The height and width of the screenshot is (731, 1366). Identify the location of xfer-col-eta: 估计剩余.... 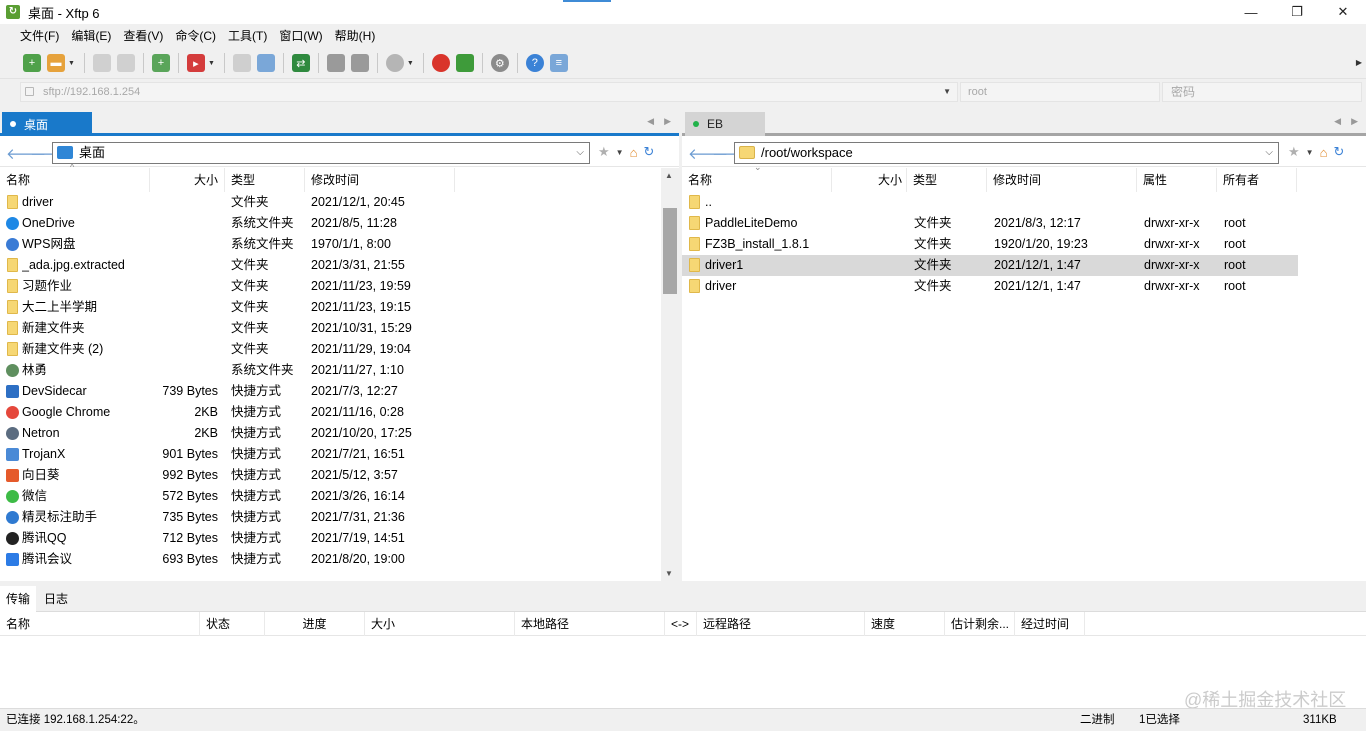
(980, 624).